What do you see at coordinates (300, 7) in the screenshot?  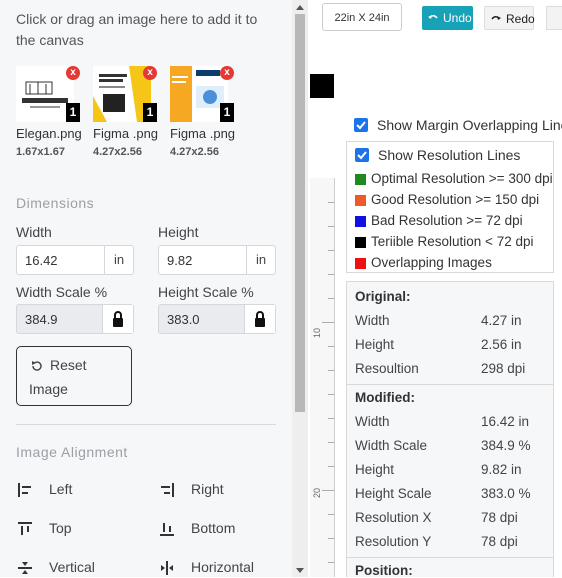 I see `scroll-up-icon` at bounding box center [300, 7].